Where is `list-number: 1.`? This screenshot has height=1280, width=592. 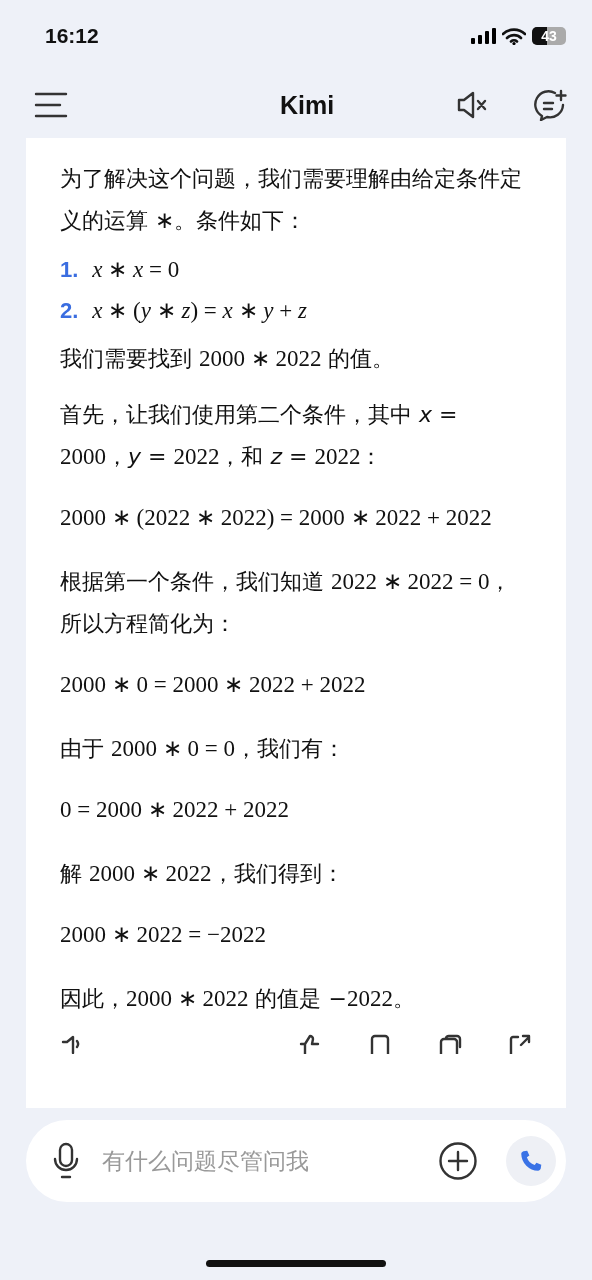
list-number: 1. is located at coordinates (69, 270).